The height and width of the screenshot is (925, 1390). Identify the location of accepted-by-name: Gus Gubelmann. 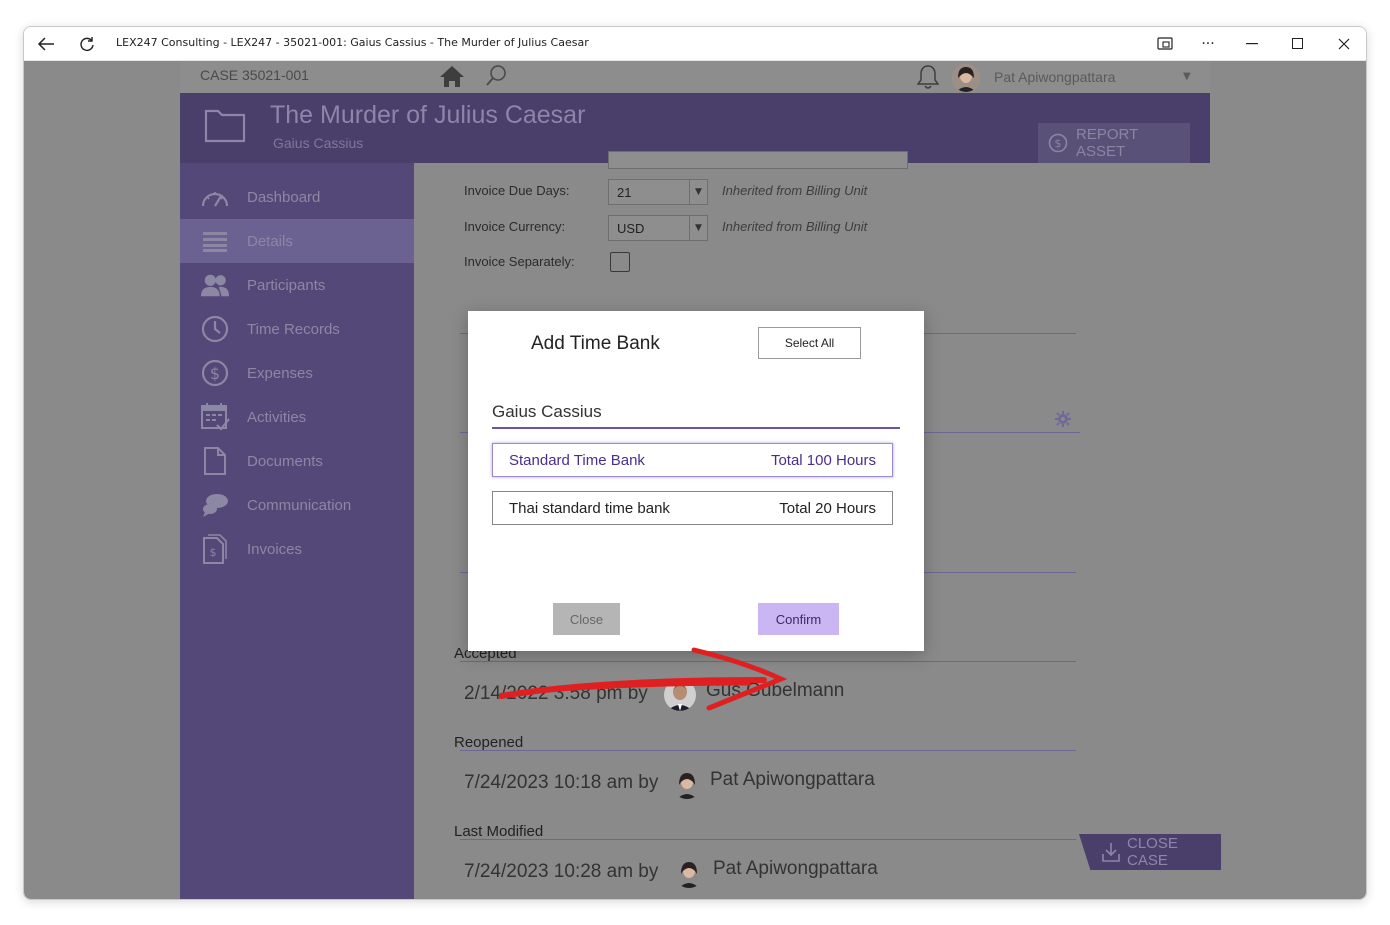
(775, 691).